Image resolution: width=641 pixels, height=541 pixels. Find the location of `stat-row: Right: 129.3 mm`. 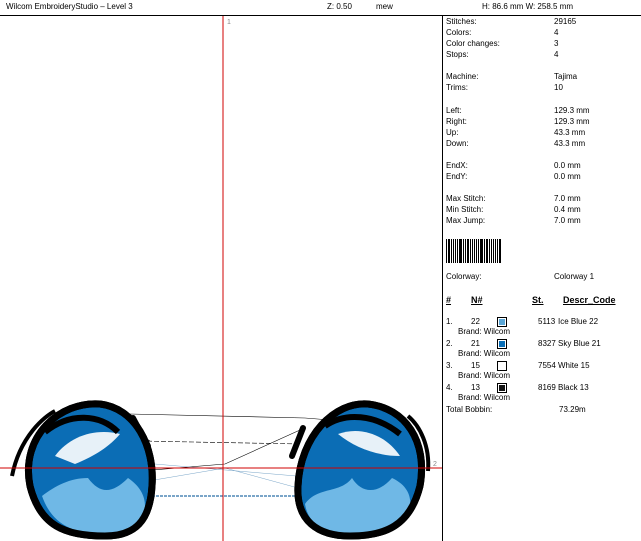

stat-row: Right: 129.3 mm is located at coordinates (518, 121).